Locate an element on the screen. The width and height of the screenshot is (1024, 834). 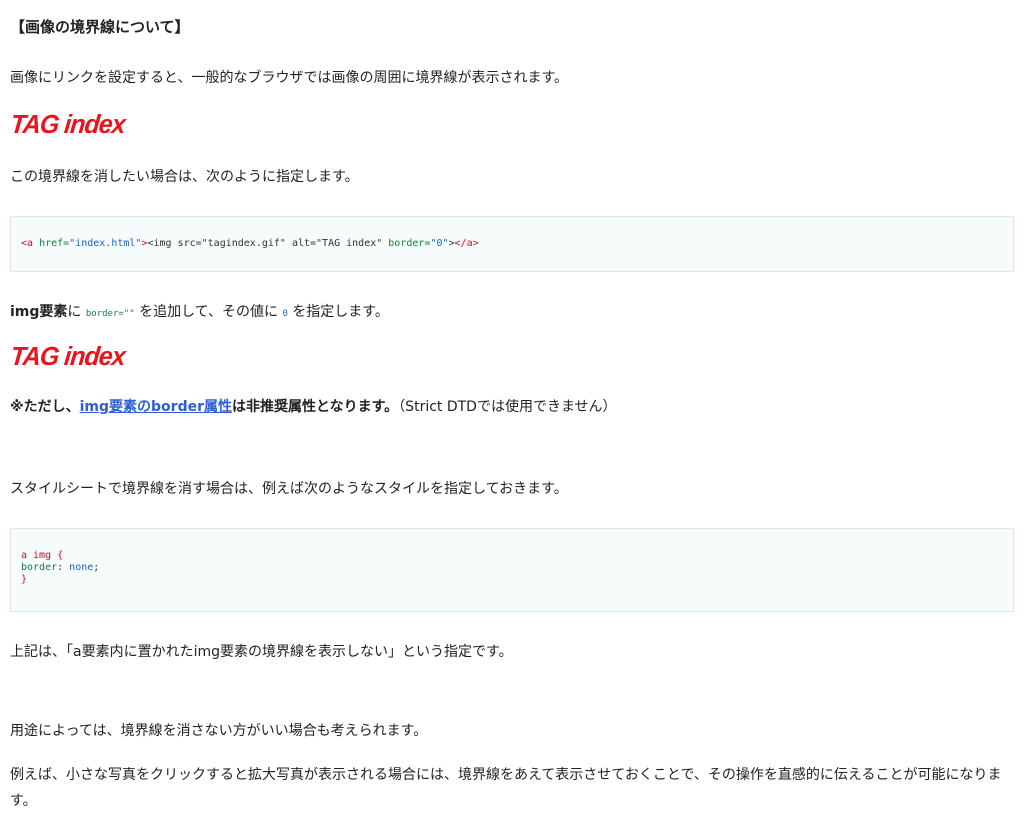
summary-paragraph: 上記は、「a要素内に置かれたimg要素の境界線を表示しない」という指定です。 is located at coordinates (261, 652).